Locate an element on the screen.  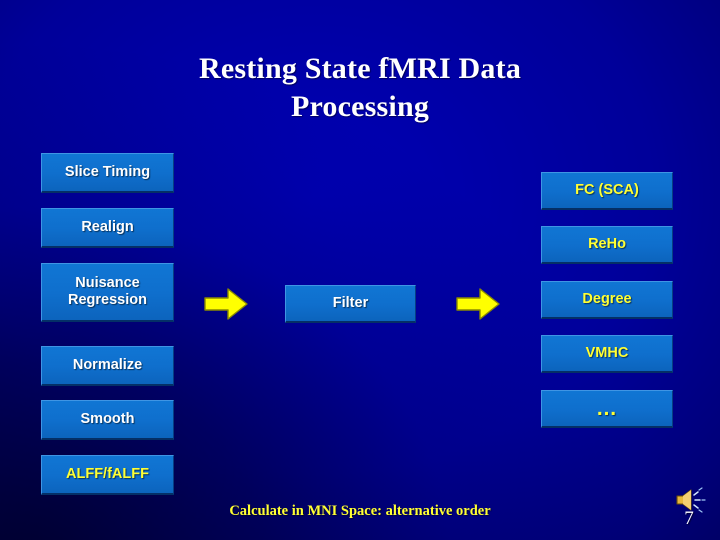
page-title-line-2: Processing is located at coordinates (360, 106).